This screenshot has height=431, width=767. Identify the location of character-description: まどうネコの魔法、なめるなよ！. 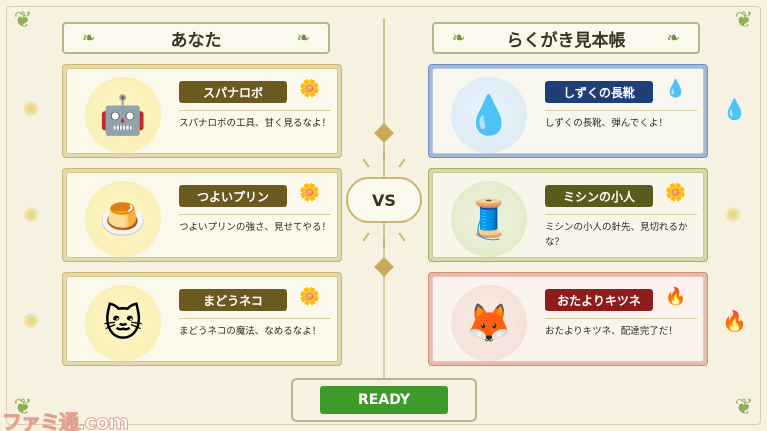
(250, 331).